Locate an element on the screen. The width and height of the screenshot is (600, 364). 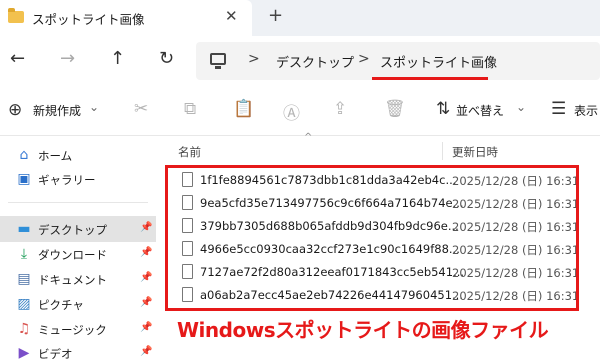
rename-icon: Ⓐ is located at coordinates (291, 111).